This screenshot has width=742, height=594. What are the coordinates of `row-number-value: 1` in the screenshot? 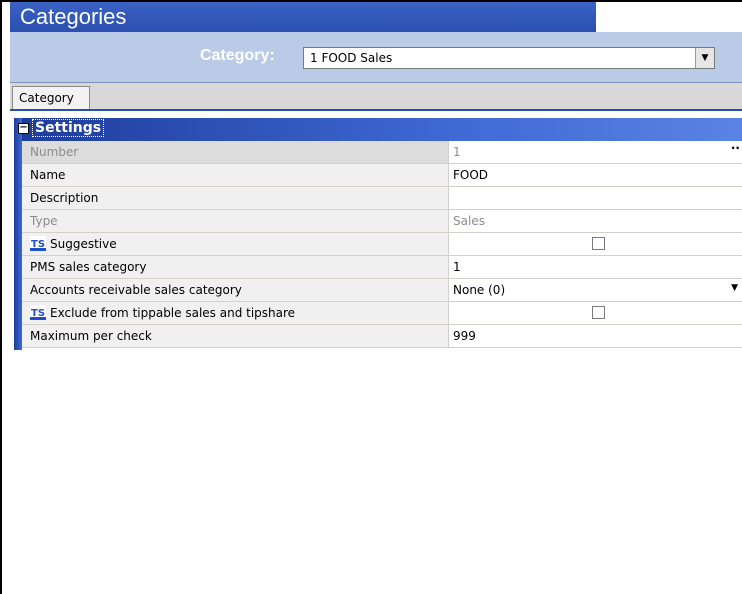 It's located at (457, 152).